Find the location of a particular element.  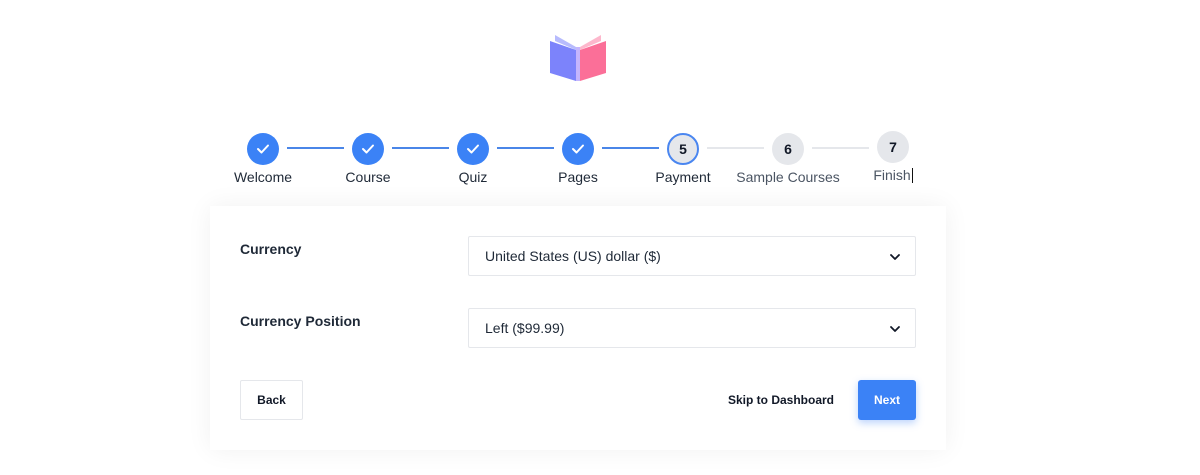

back-button: Back is located at coordinates (271, 400).